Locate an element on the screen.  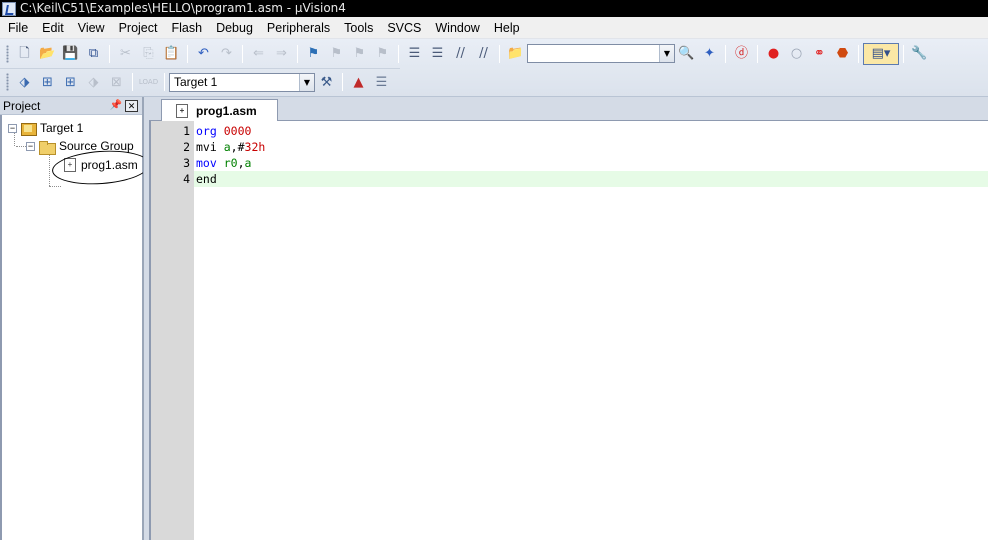
rebuild-icon: ⊞ is located at coordinates (70, 82).